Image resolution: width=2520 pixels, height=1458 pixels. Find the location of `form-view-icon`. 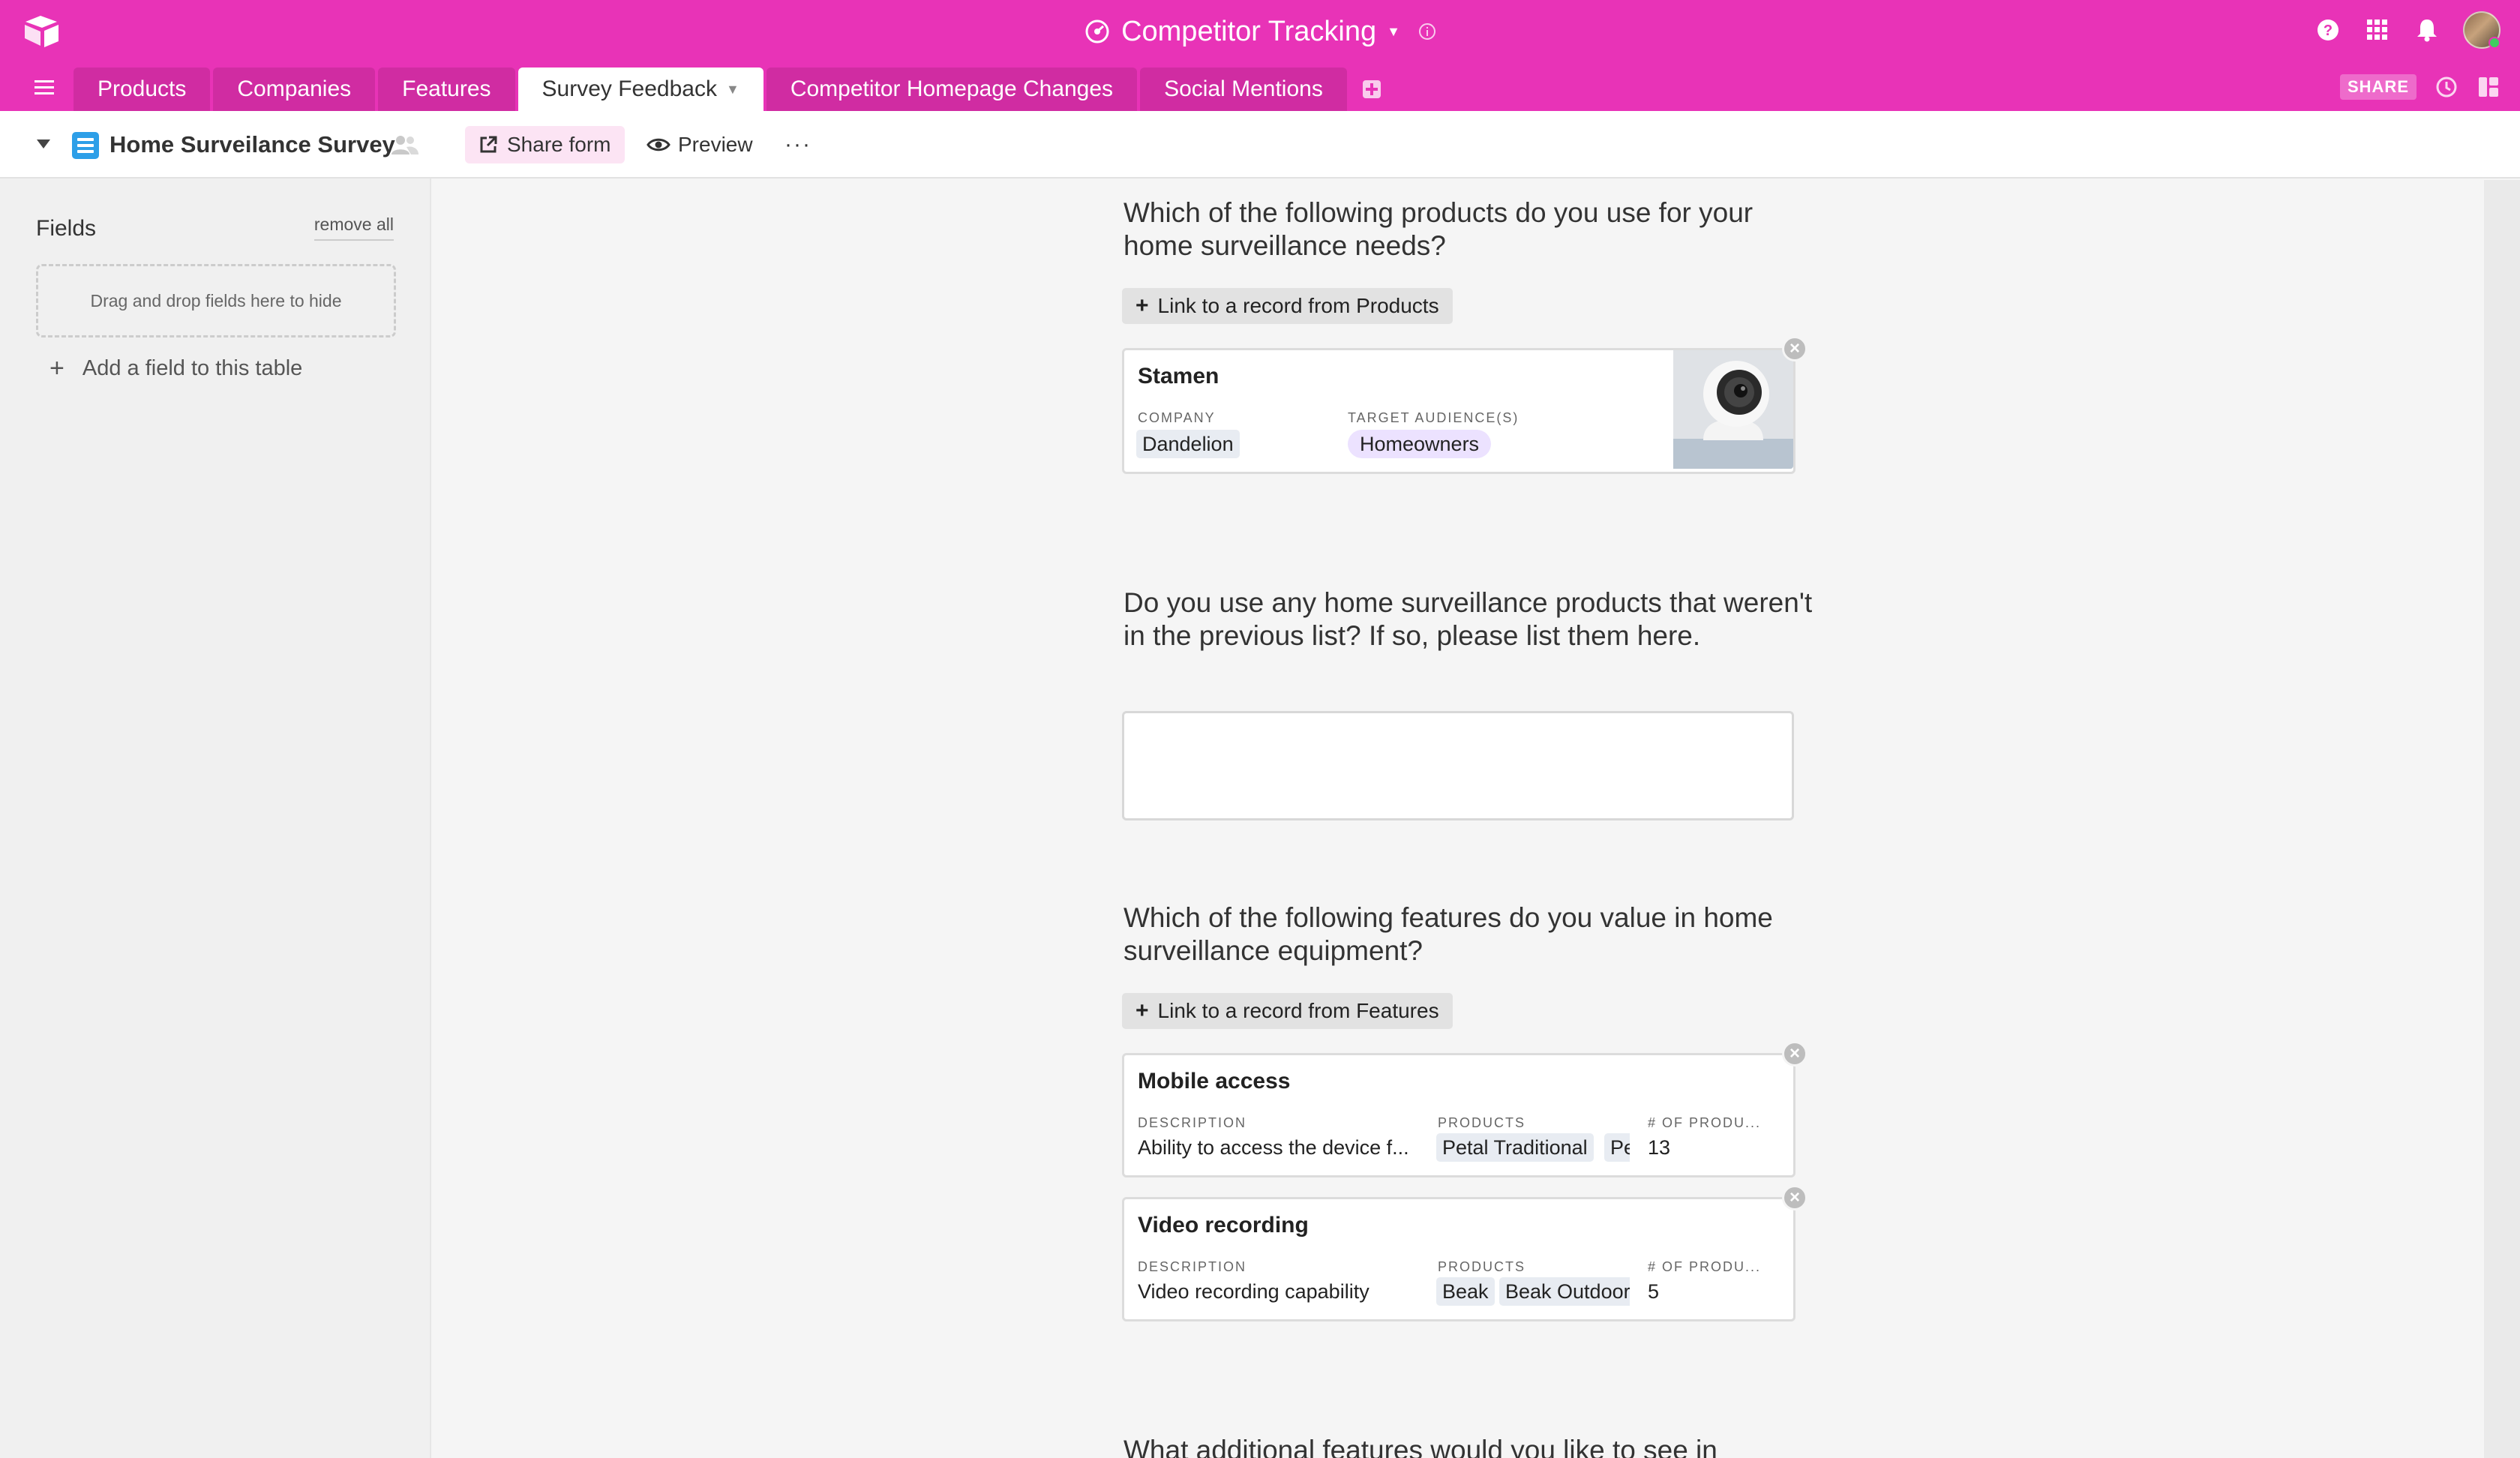

form-view-icon is located at coordinates (85, 145).